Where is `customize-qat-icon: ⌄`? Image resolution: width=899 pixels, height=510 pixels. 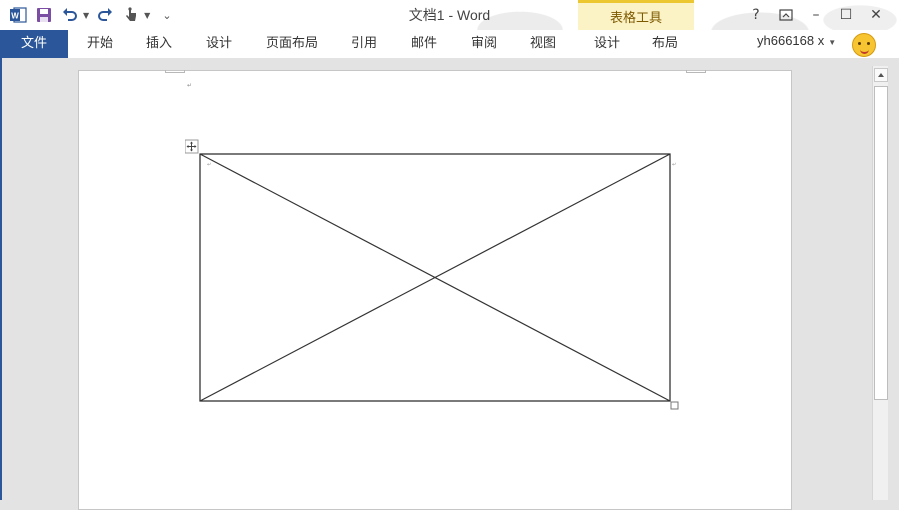 customize-qat-icon: ⌄ is located at coordinates (166, 15).